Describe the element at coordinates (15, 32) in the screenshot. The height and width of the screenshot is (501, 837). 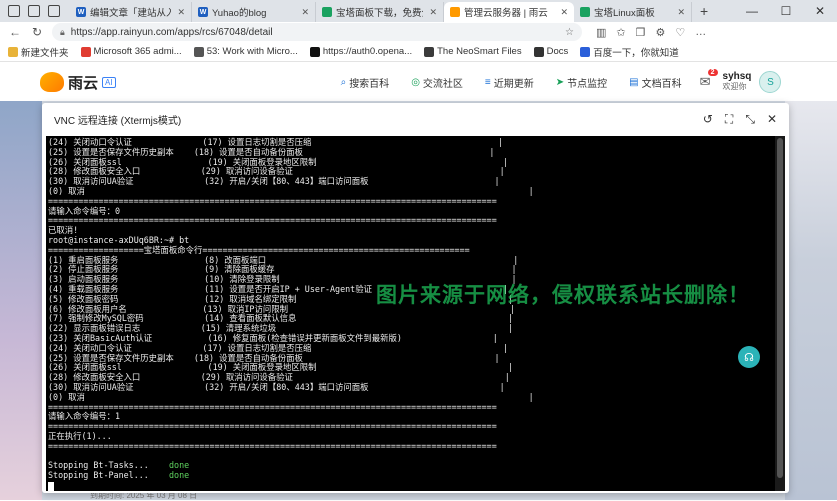
I see `back-icon: ←` at that location.